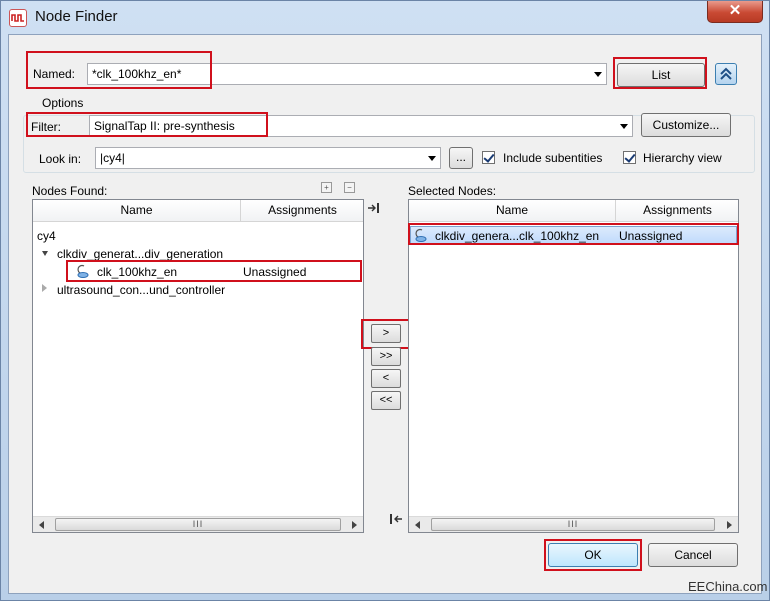  Describe the element at coordinates (349, 187) in the screenshot. I see `collapse-all-icon: −` at that location.